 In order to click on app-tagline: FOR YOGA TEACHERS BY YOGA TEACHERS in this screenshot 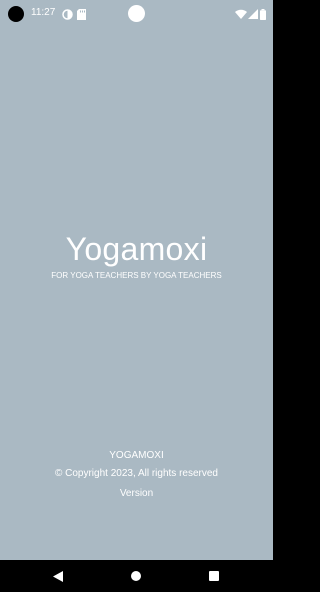, I will do `click(136, 275)`.